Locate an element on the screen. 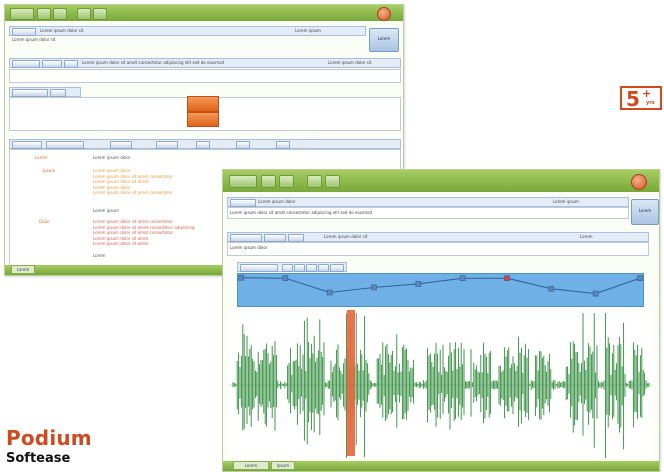 Image resolution: width=664 pixels, height=472 pixels. age-unit: yrs is located at coordinates (650, 103).